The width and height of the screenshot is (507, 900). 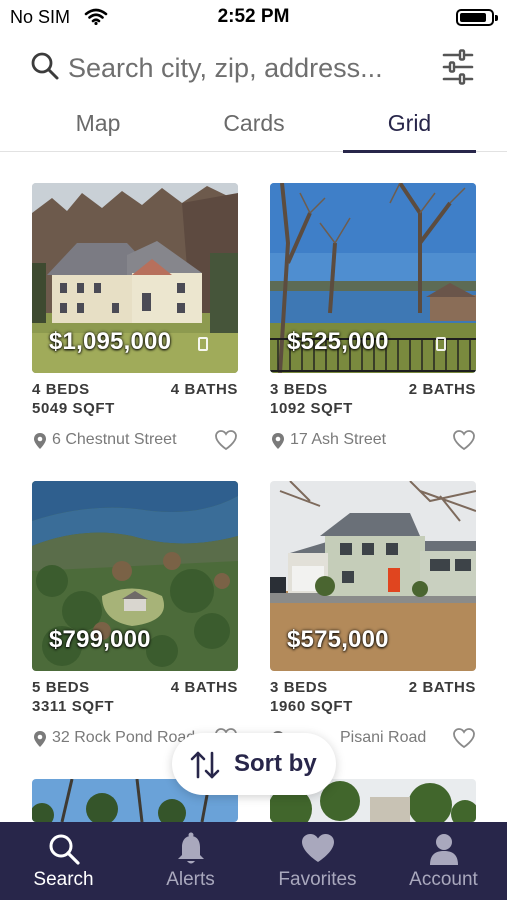 What do you see at coordinates (61, 687) in the screenshot?
I see `listing-beds: 5 BEDS` at bounding box center [61, 687].